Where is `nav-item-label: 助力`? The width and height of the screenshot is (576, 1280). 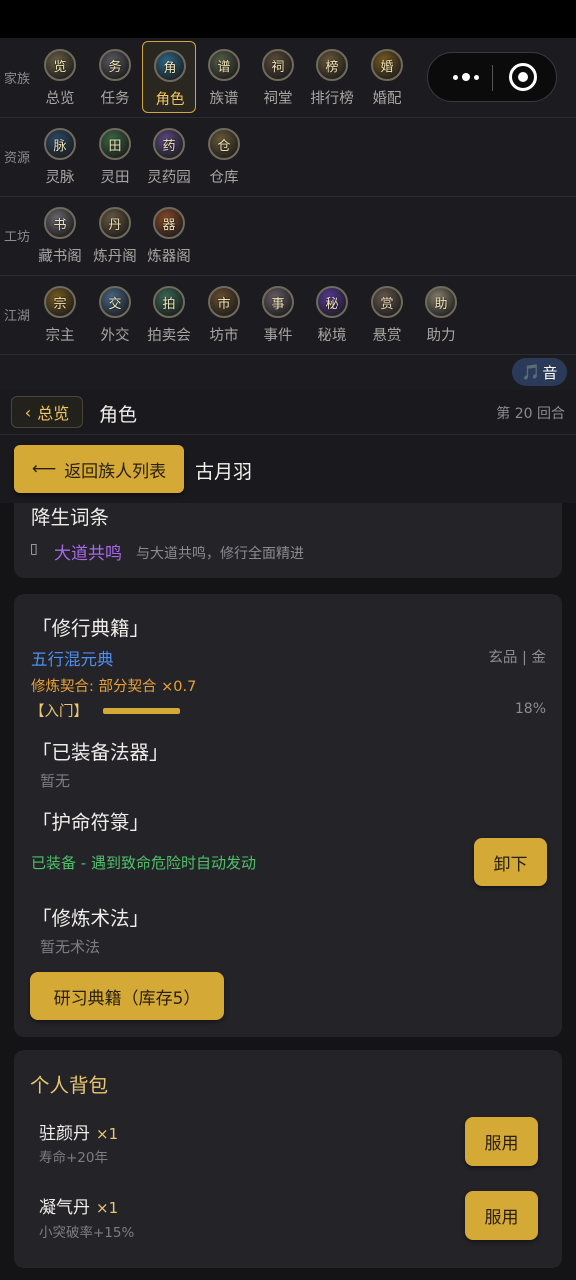
nav-item-label: 助力 is located at coordinates (441, 336).